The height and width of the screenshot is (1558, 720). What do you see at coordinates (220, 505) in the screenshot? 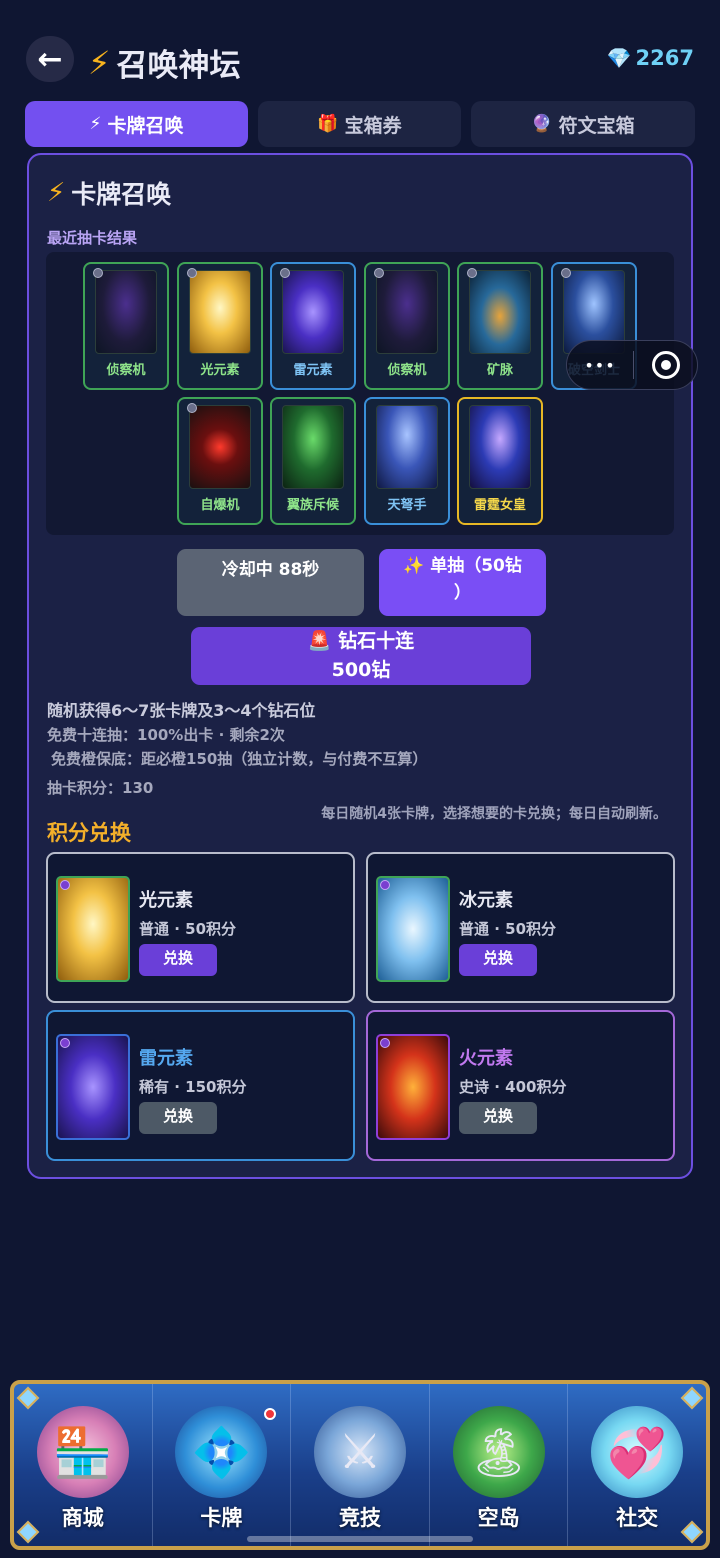
I see `card-name: 自爆机` at bounding box center [220, 505].